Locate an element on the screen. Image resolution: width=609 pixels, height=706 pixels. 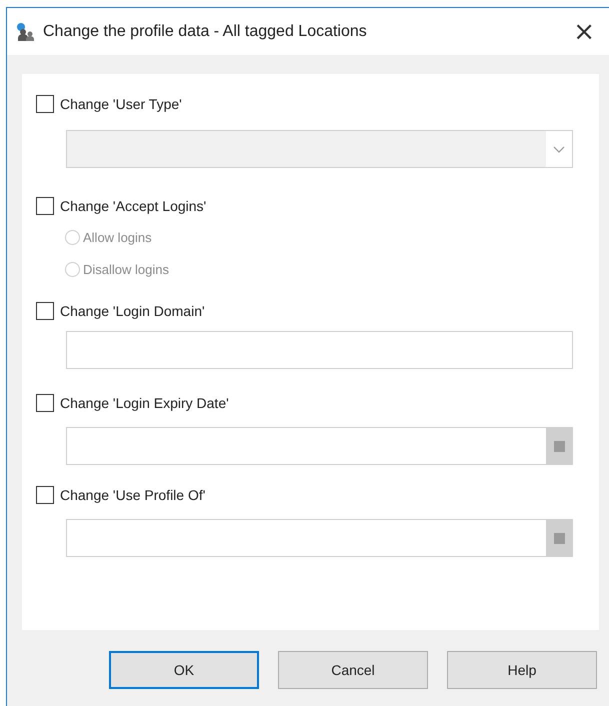
radio-label: Allow logins is located at coordinates (117, 237).